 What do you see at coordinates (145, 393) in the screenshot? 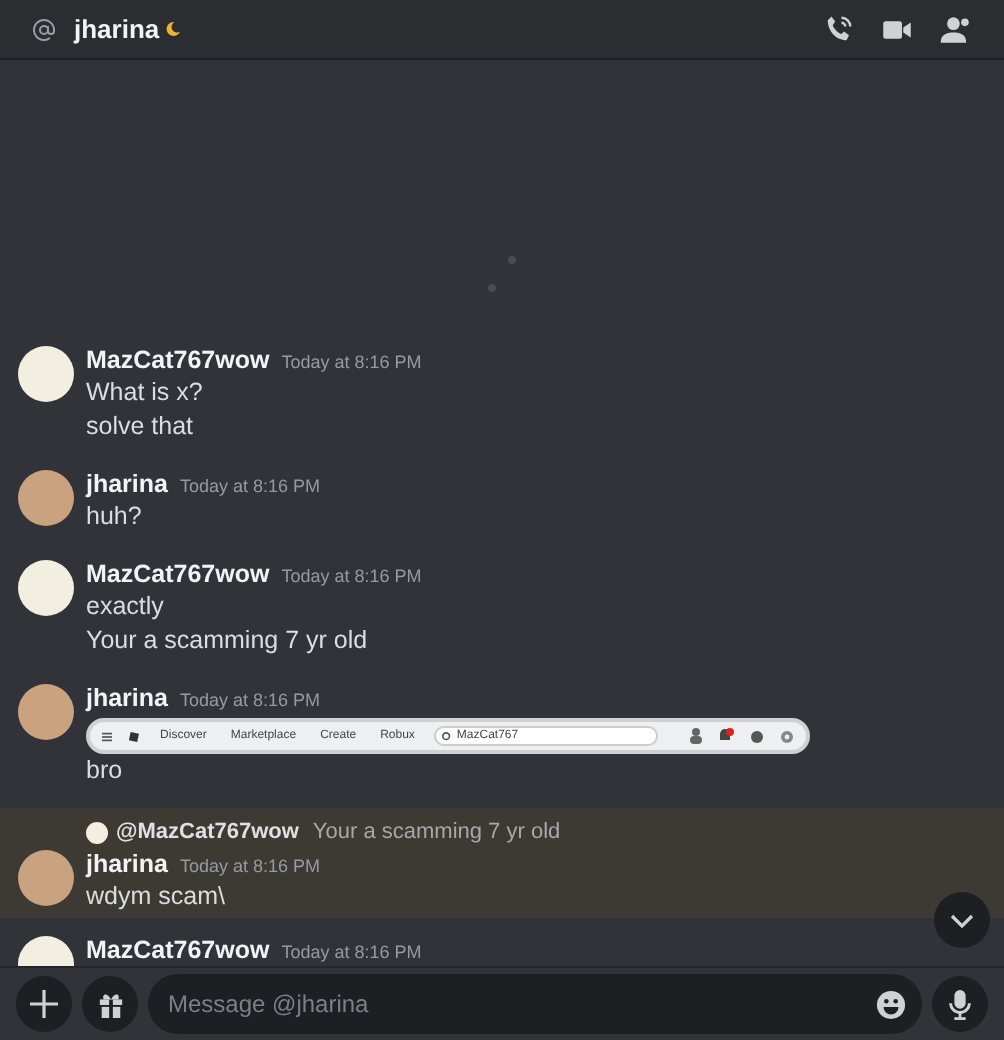
I see `message-text: What is x?` at bounding box center [145, 393].